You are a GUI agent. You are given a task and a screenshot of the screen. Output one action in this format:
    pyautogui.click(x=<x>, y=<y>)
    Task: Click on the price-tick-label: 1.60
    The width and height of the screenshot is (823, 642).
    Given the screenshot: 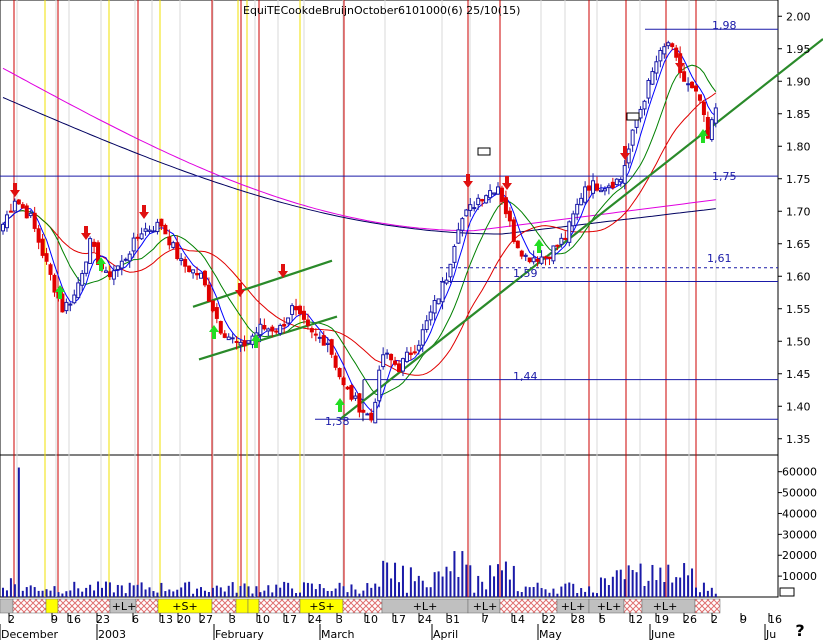 What is the action you would take?
    pyautogui.click(x=798, y=276)
    